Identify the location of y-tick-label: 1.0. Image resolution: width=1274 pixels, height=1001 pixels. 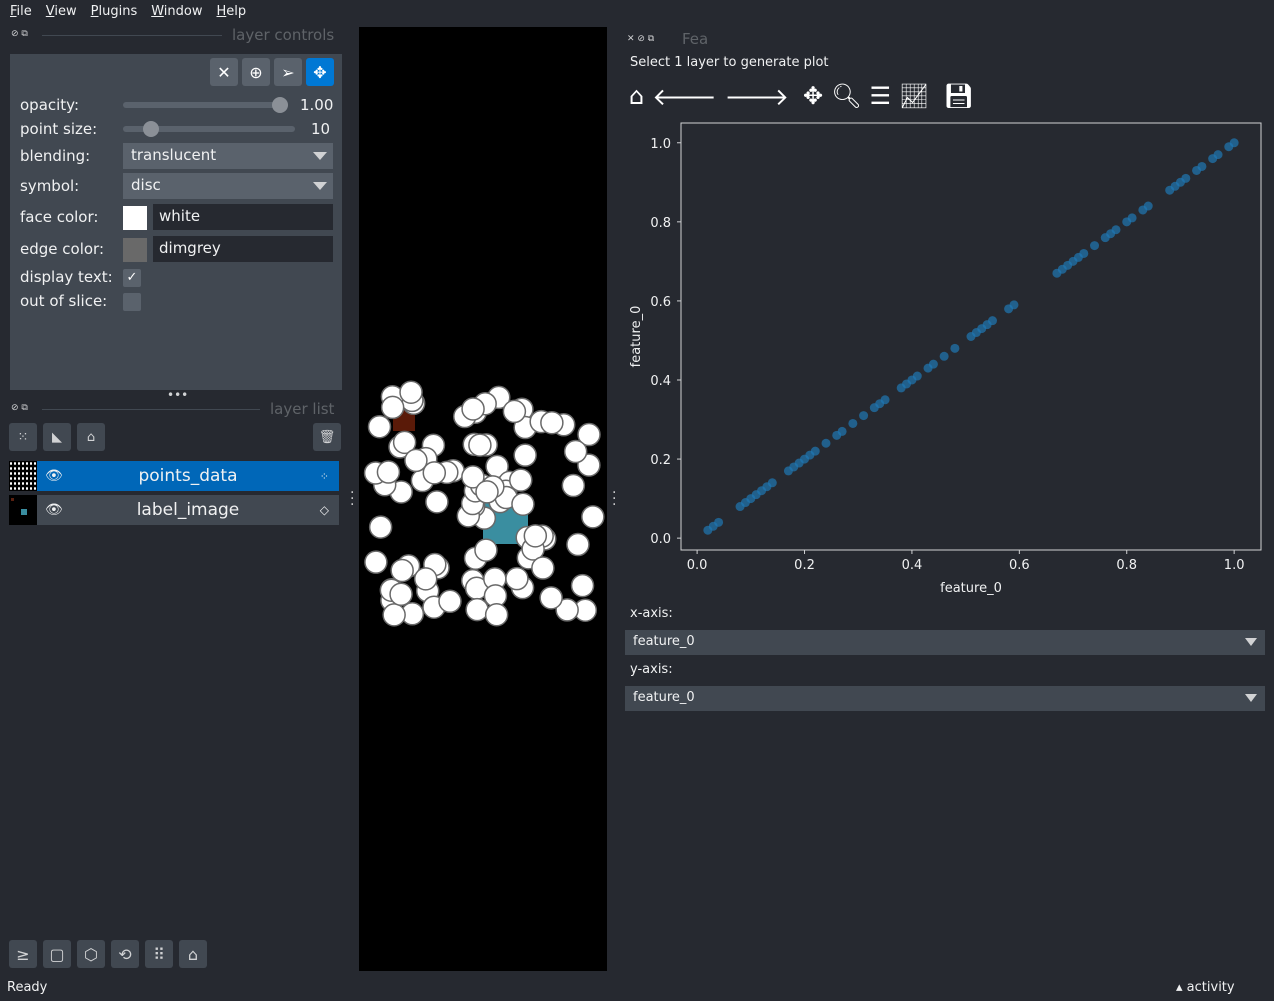
(660, 144).